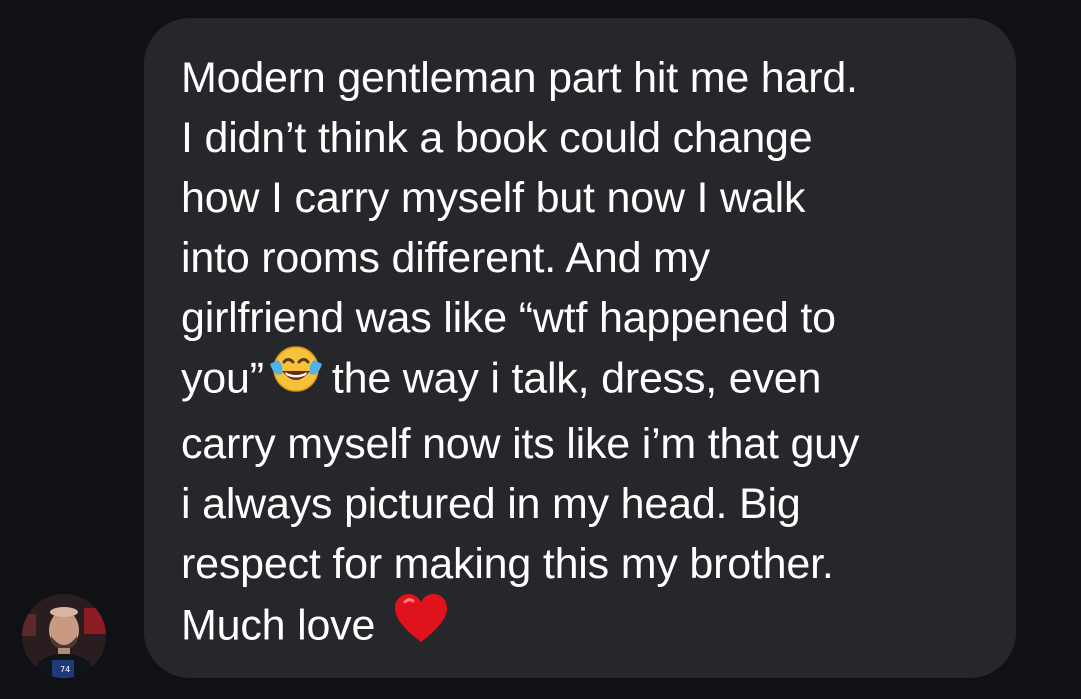 The height and width of the screenshot is (699, 1081). I want to click on message-line: how I carry myself but now I walk, so click(493, 198).